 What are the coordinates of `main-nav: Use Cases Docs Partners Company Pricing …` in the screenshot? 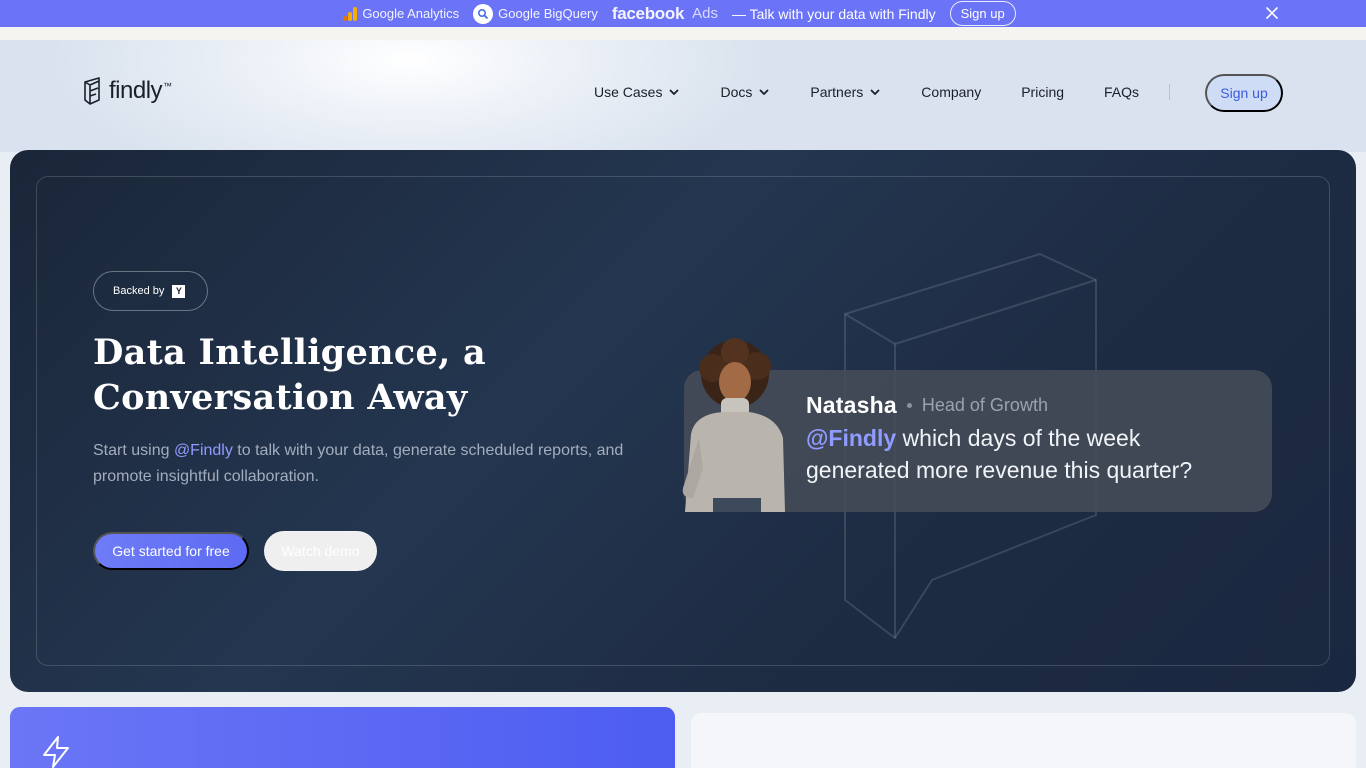 It's located at (897, 92).